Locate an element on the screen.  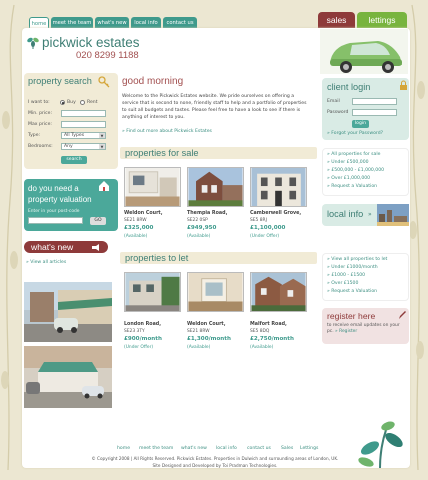
let-1-postcode: SE23 3TY is located at coordinates (134, 331).